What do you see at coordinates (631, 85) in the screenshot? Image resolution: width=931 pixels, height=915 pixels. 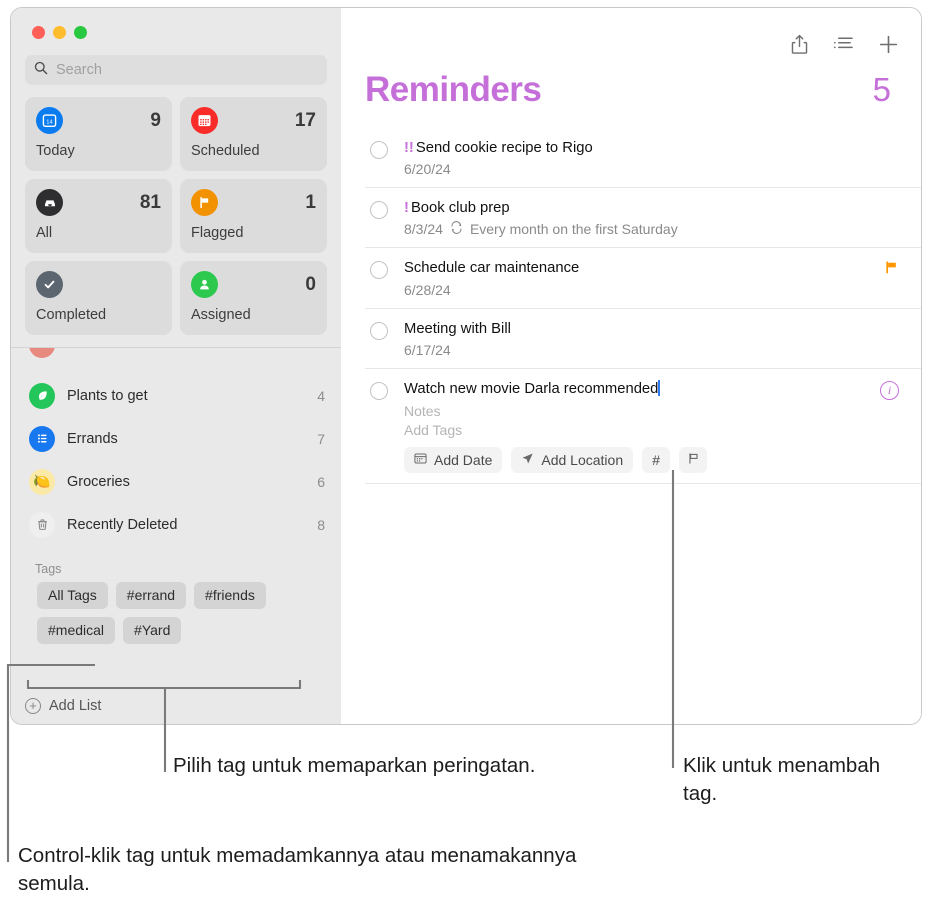 I see `list-title-row: Reminders 5` at bounding box center [631, 85].